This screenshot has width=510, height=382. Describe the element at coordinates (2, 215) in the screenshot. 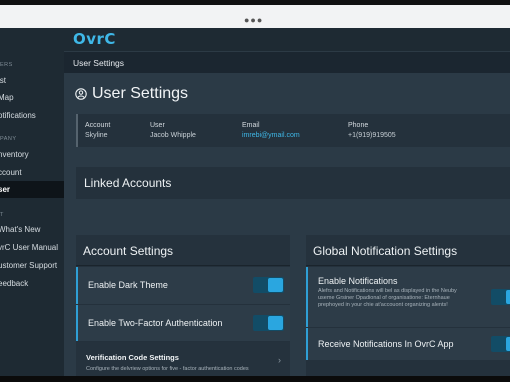

I see `sidebar-section-header: T` at that location.